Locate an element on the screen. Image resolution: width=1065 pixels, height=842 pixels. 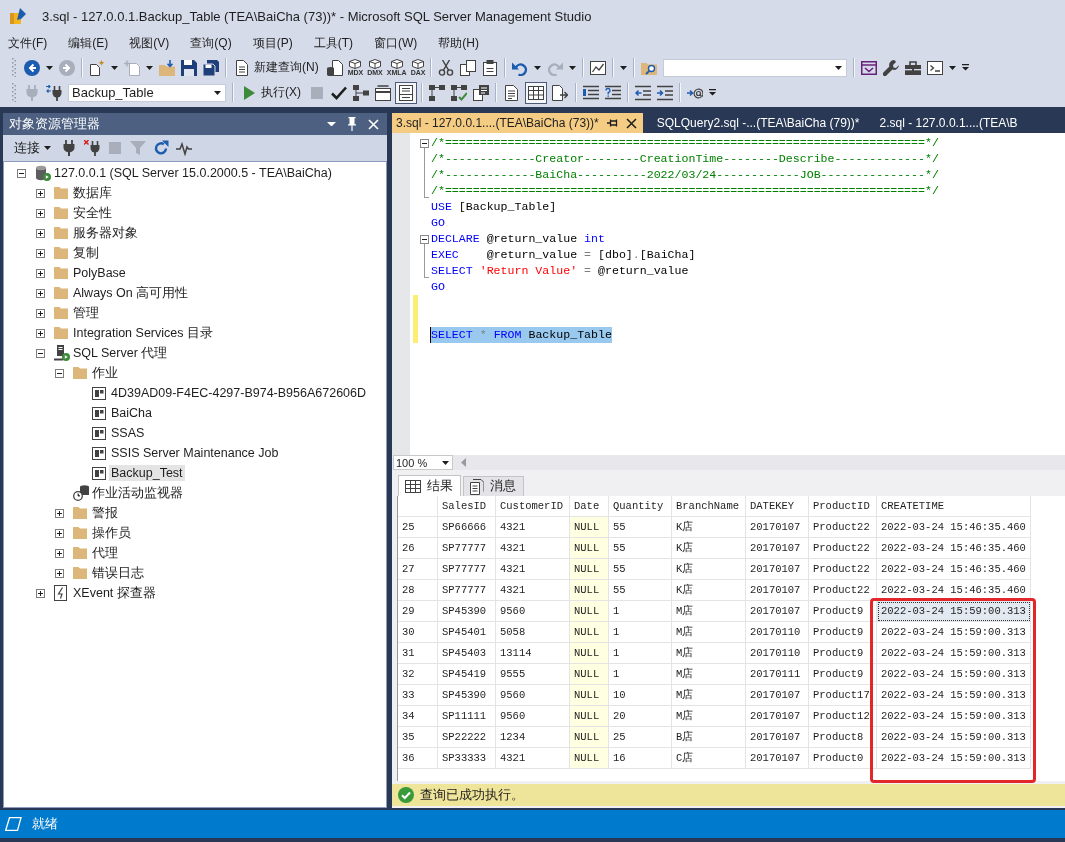
menu-item: 文件(F) is located at coordinates (31, 43).